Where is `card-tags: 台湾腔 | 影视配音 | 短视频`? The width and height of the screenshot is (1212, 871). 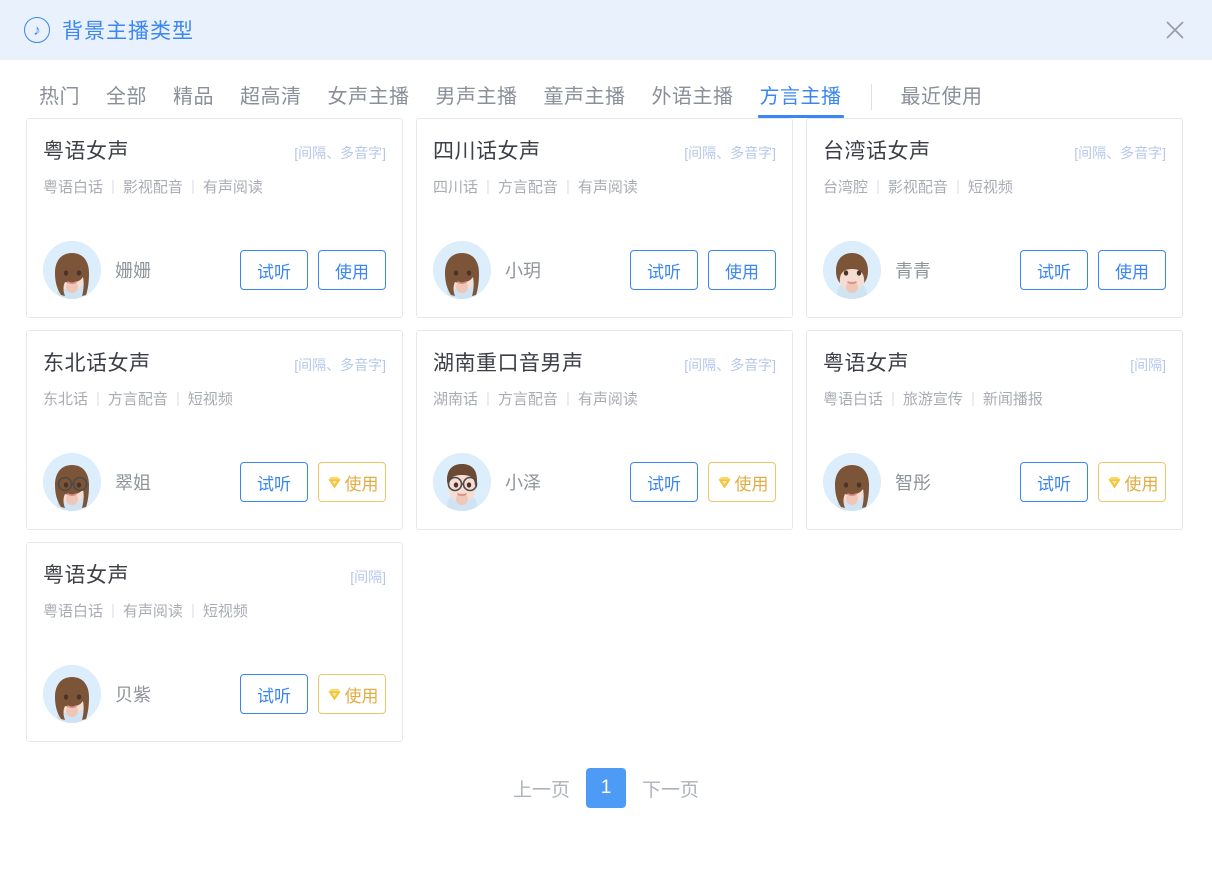 card-tags: 台湾腔 | 影视配音 | 短视频 is located at coordinates (994, 186).